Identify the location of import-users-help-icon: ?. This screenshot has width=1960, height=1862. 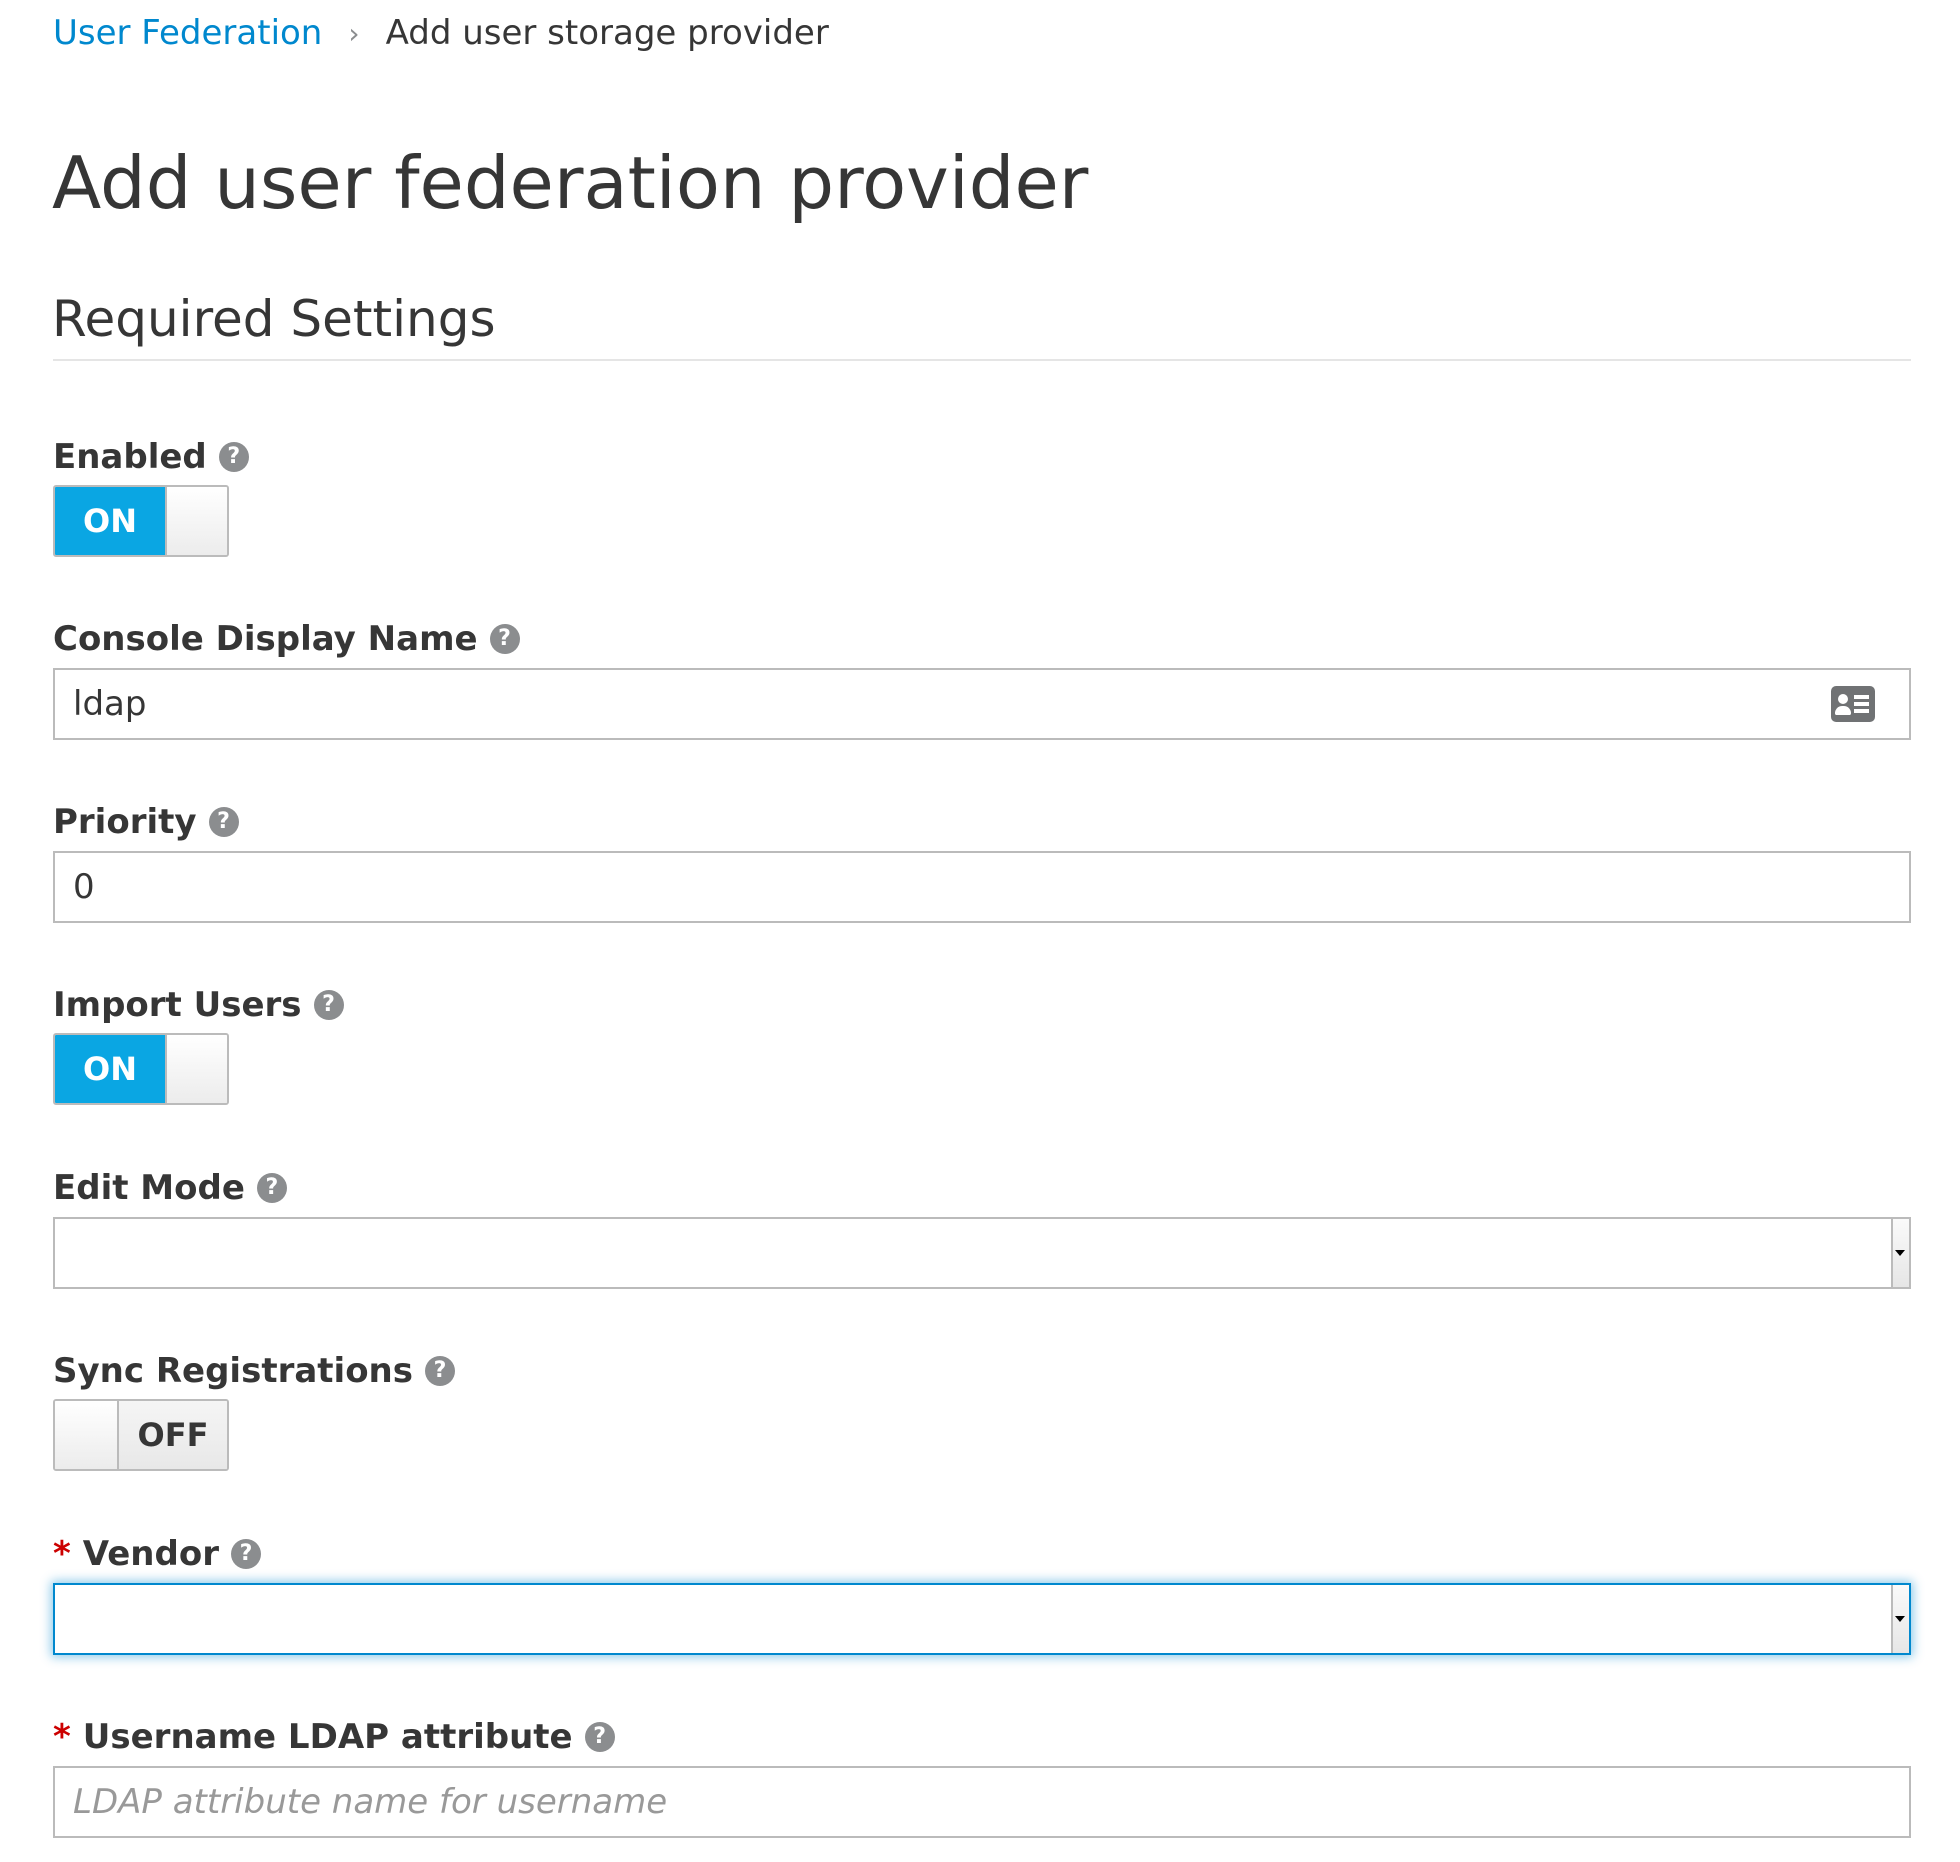
(328, 1005).